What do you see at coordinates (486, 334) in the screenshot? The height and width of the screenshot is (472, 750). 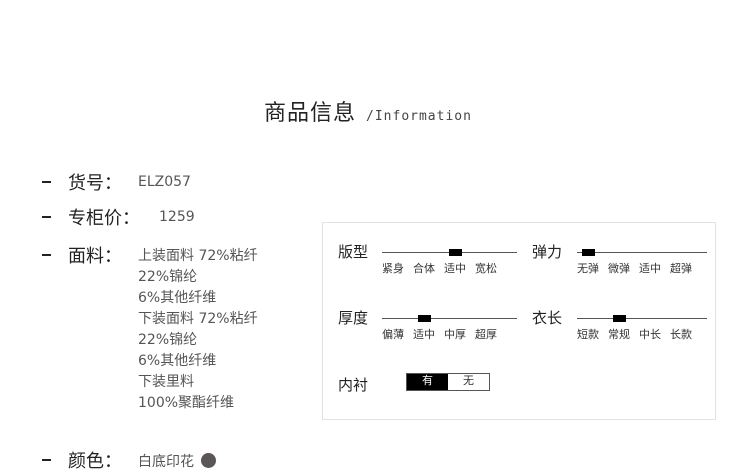 I see `scale-option: 超厚` at bounding box center [486, 334].